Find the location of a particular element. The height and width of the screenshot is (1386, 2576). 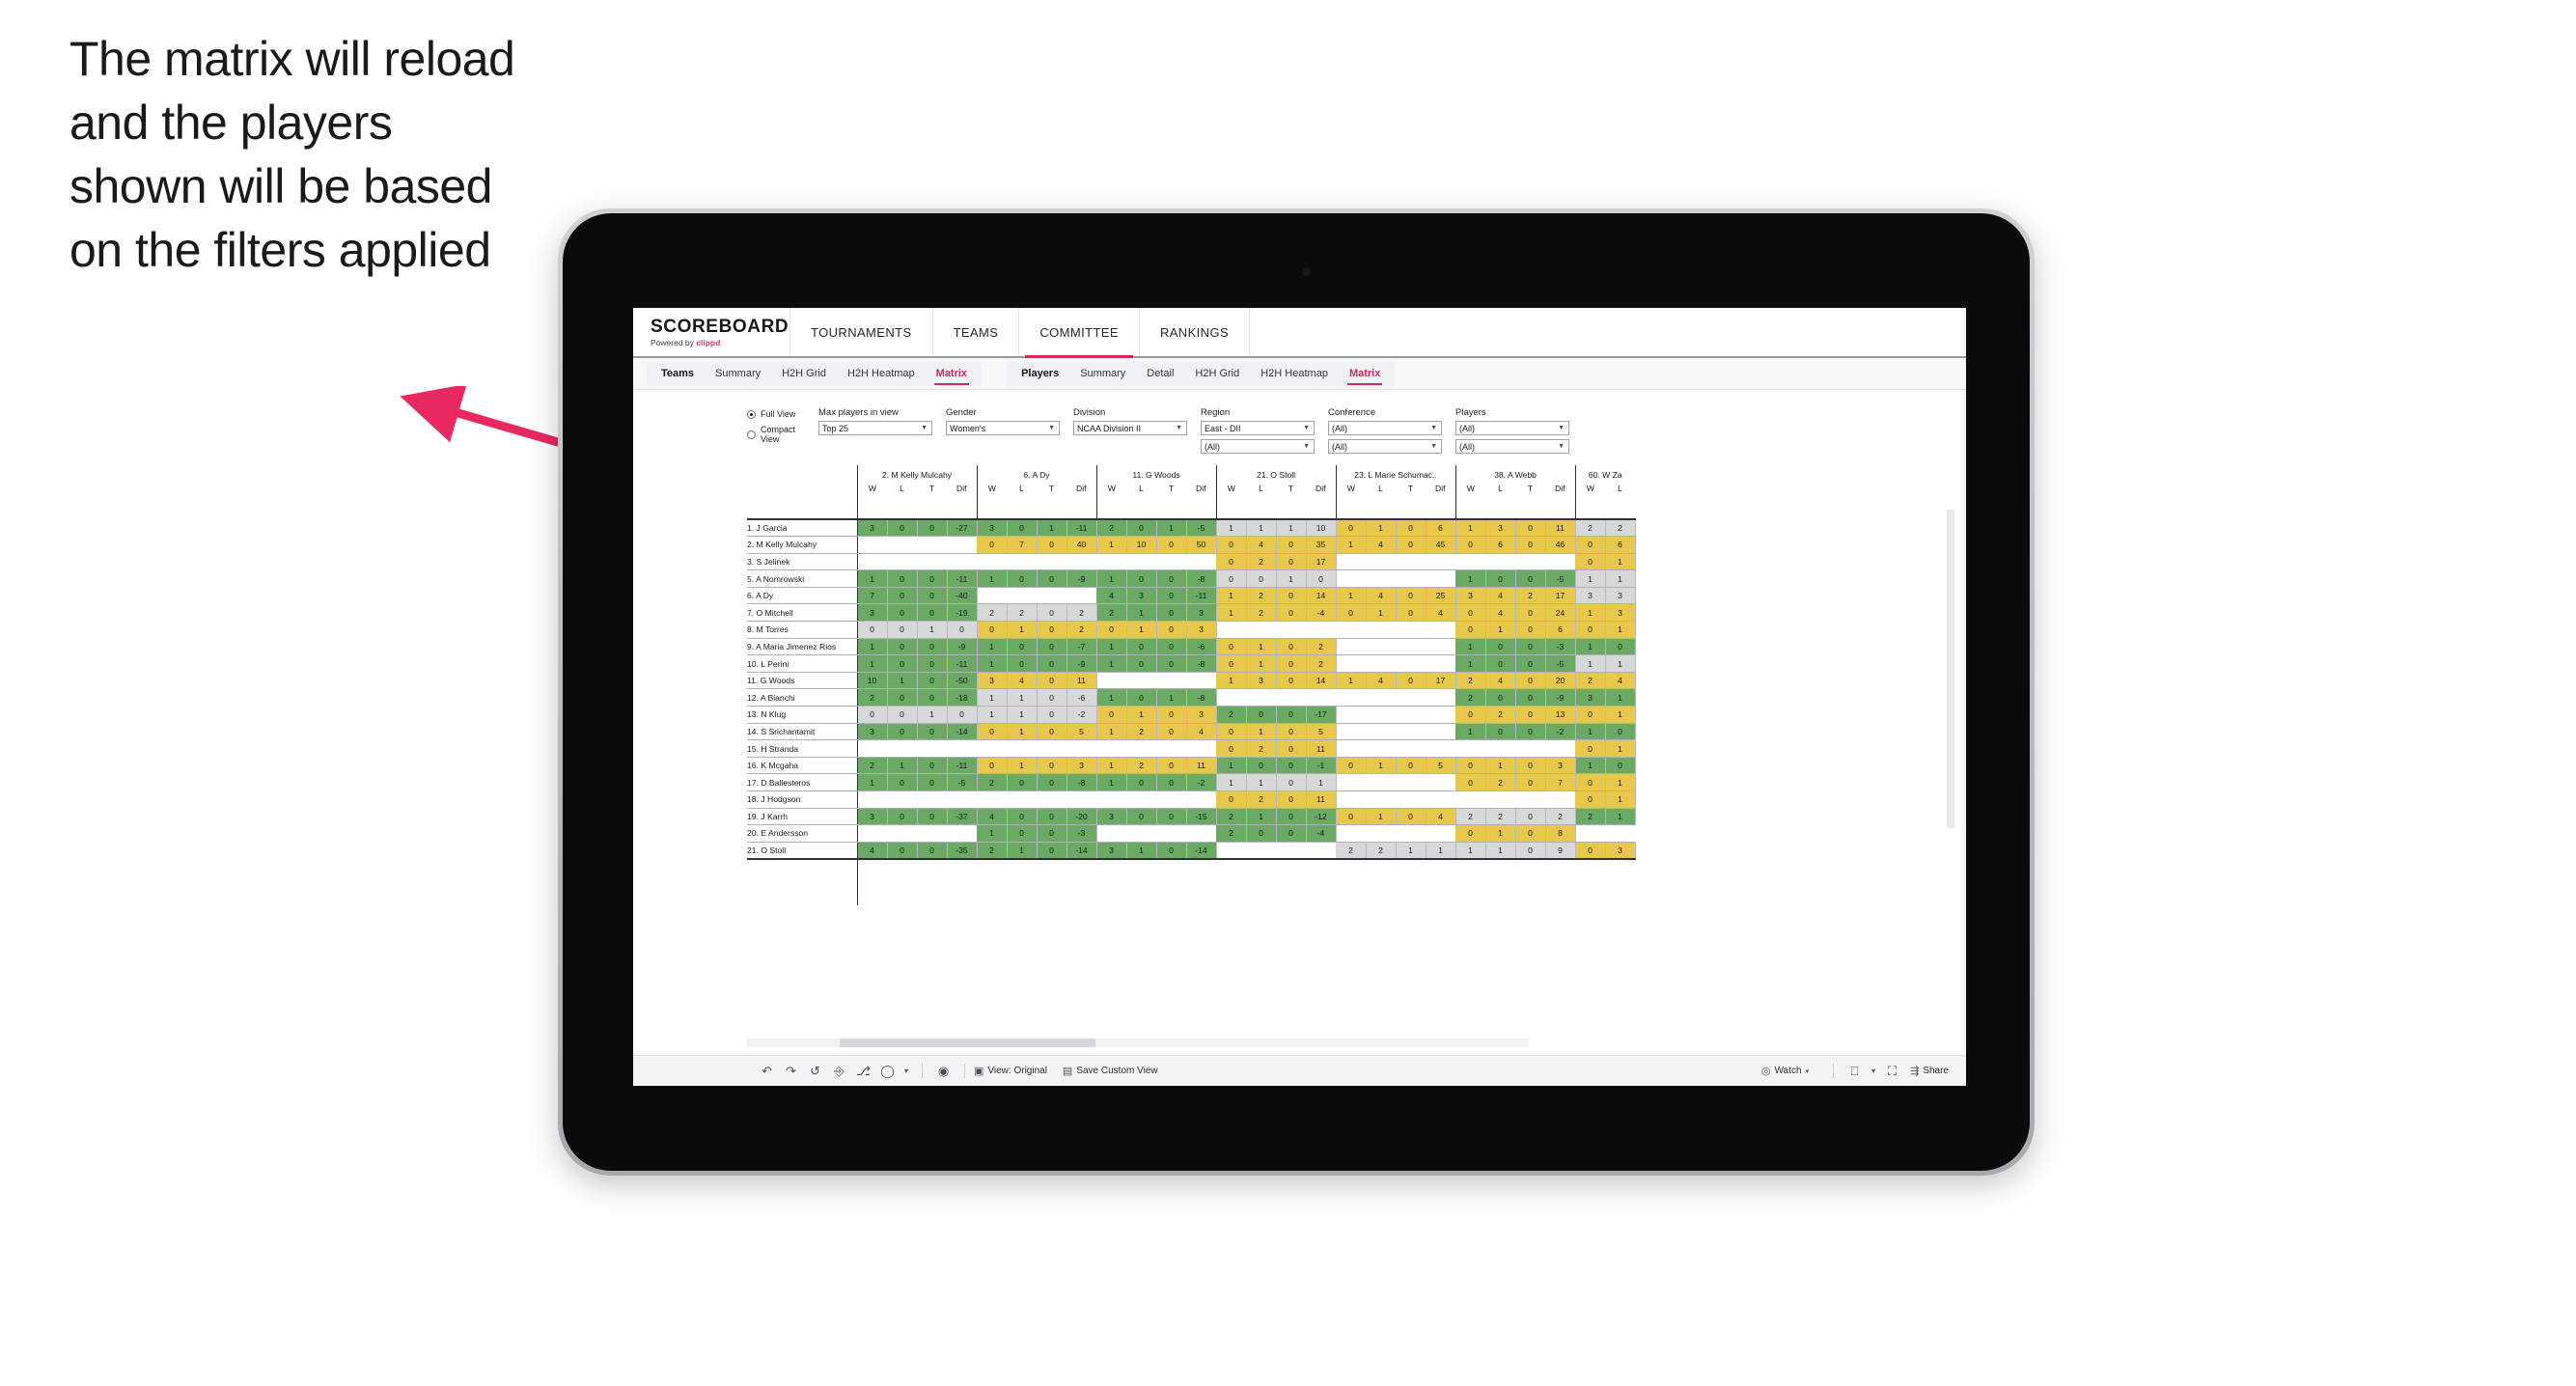

chevron-down-icon: ▾ is located at coordinates (906, 1071).